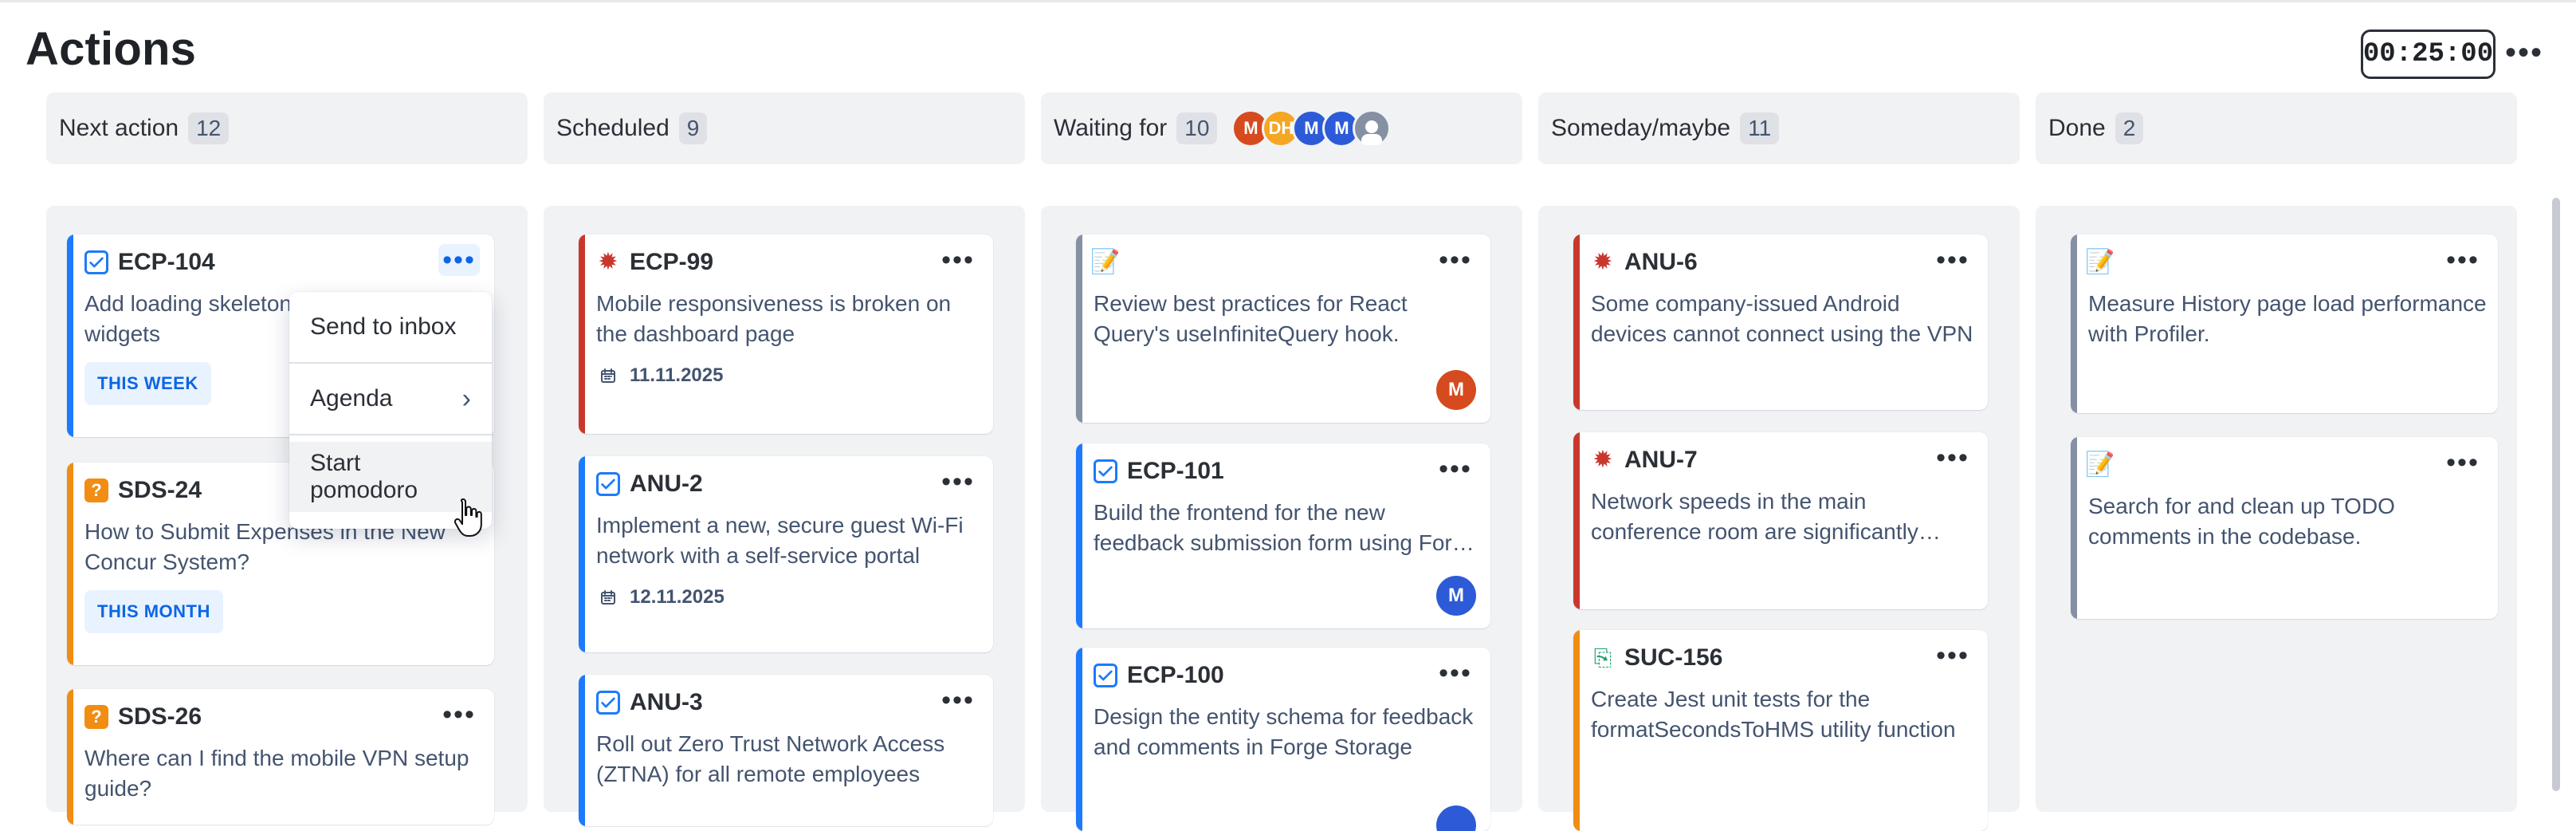 This screenshot has width=2576, height=831. What do you see at coordinates (166, 262) in the screenshot?
I see `issue-key: ECP-104` at bounding box center [166, 262].